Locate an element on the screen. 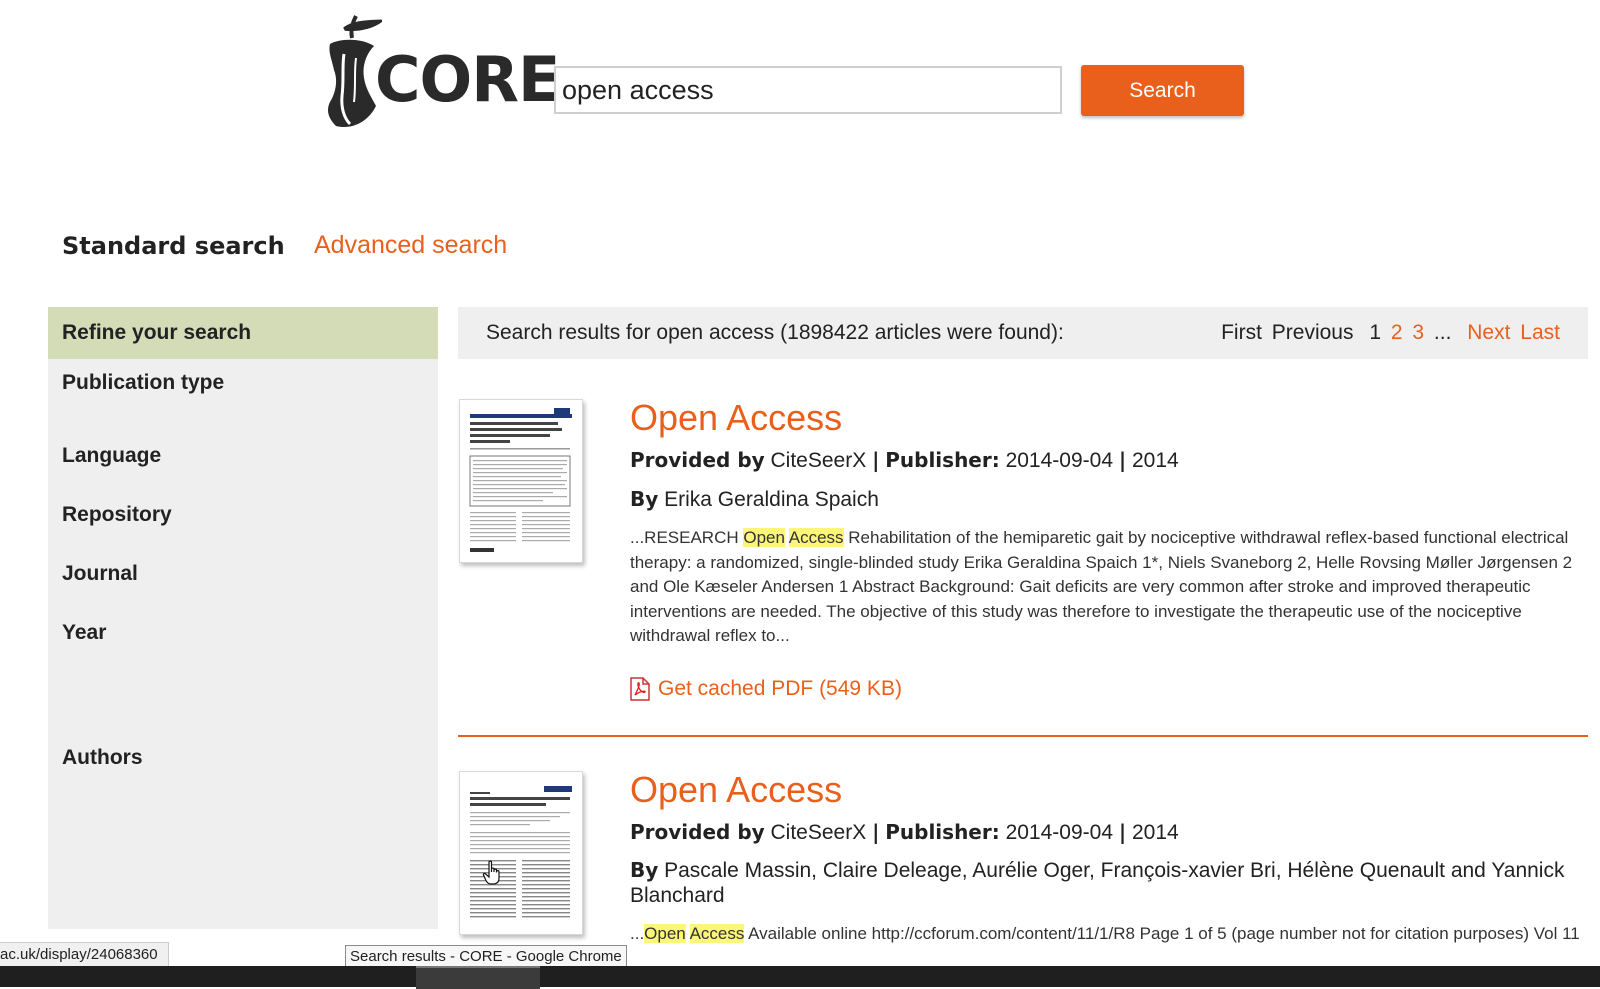 The image size is (1600, 989). sidebar-title: Refine your search is located at coordinates (243, 333).